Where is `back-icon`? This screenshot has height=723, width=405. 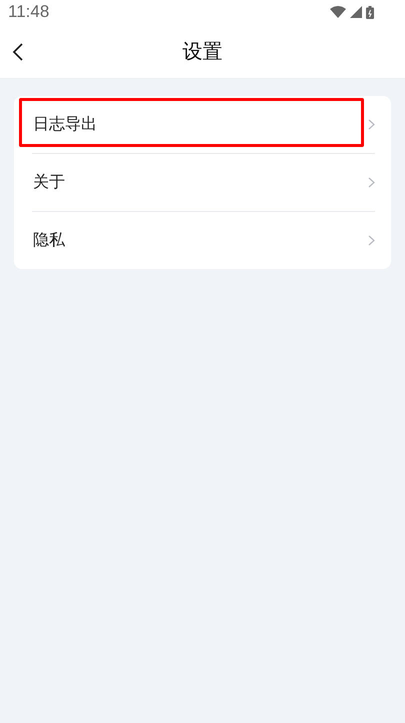
back-icon is located at coordinates (18, 52).